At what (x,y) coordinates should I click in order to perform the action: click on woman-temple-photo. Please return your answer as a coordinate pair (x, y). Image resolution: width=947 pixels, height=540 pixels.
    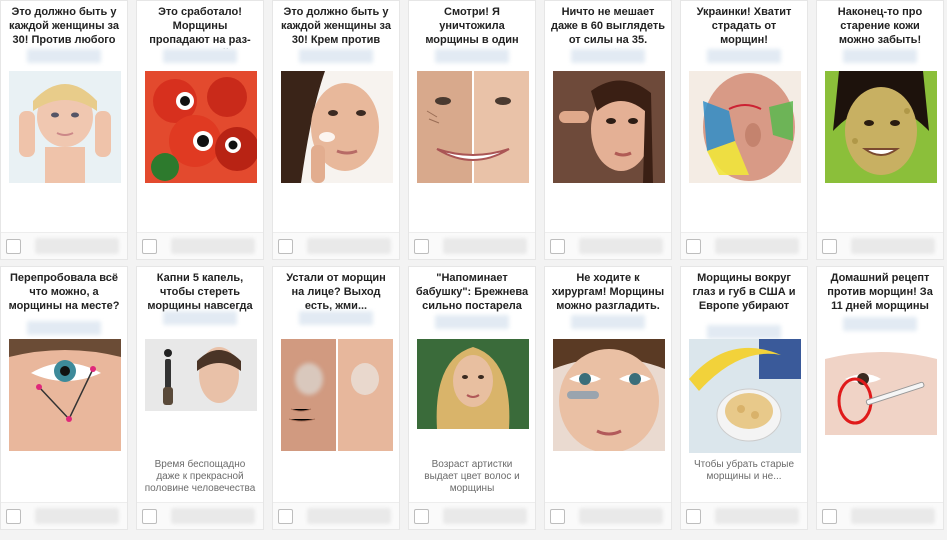
    Looking at the image, I should click on (609, 127).